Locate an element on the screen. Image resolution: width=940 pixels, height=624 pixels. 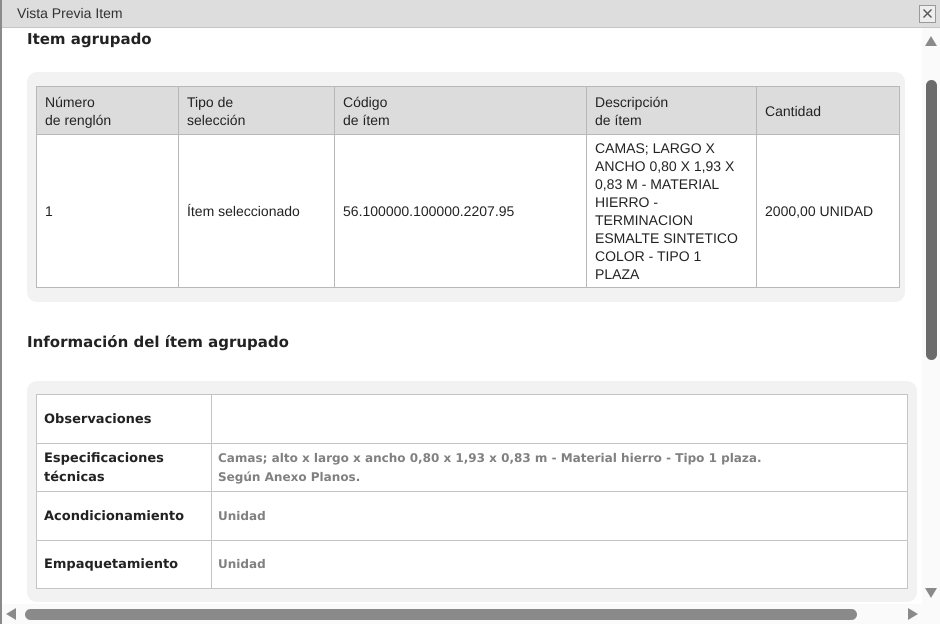
column-header: Código de ítem is located at coordinates (460, 110).